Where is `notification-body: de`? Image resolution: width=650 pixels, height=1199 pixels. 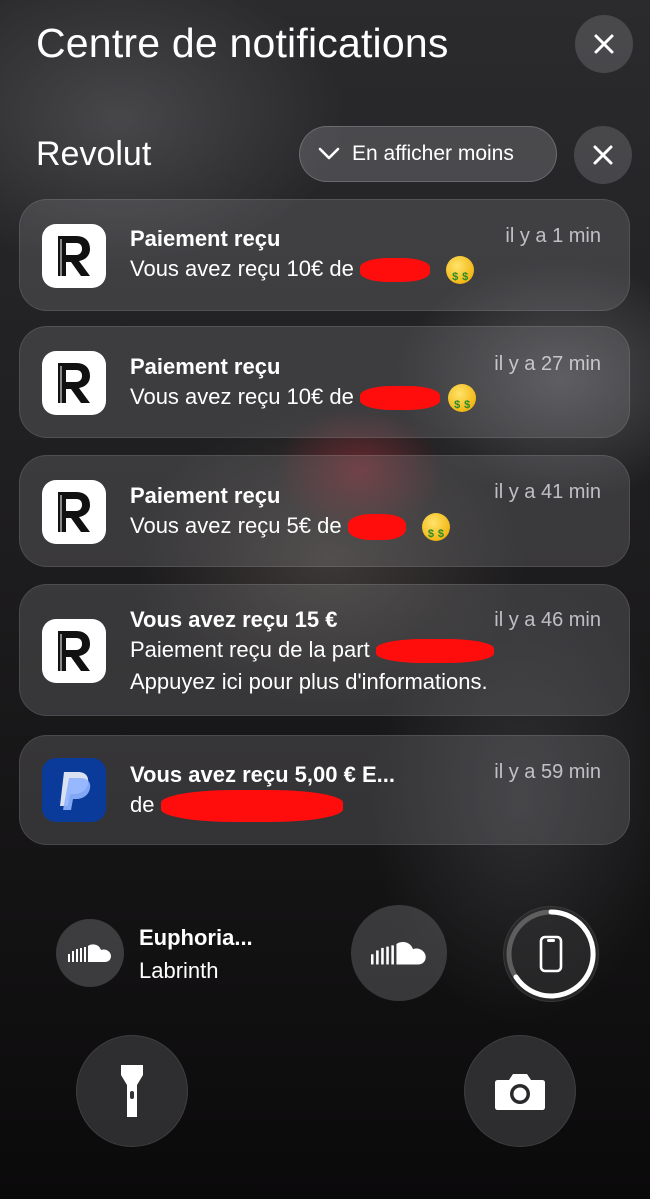 notification-body: de is located at coordinates (236, 806).